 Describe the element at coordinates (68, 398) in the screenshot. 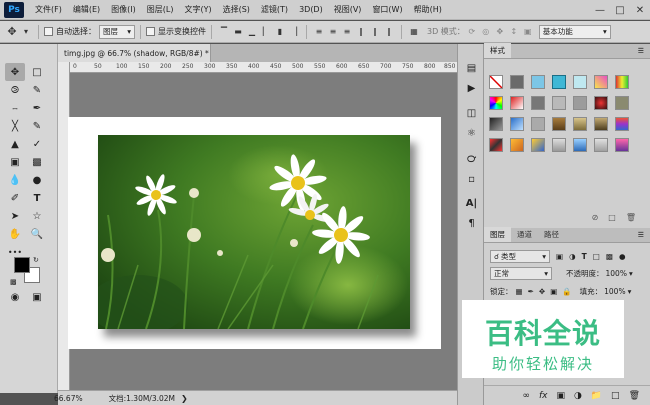

I see `zoom-level: 66.67%` at that location.